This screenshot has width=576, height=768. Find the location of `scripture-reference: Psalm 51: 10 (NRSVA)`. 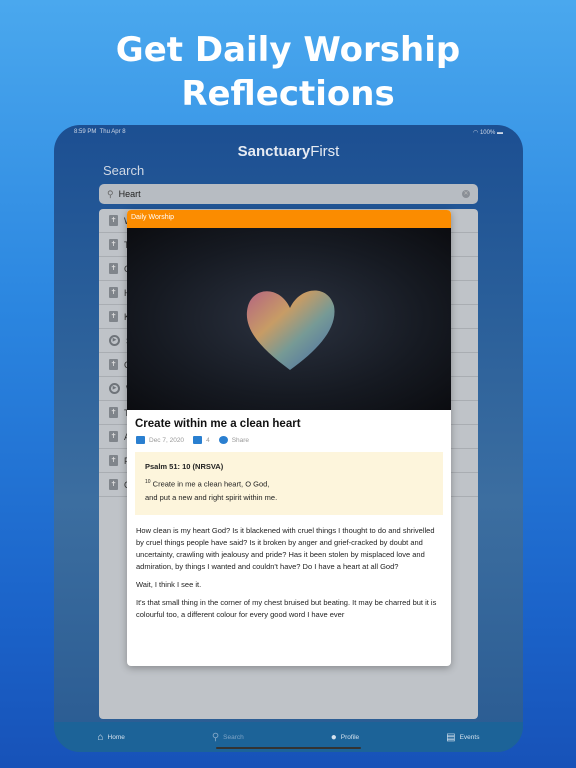

scripture-reference: Psalm 51: 10 (NRSVA) is located at coordinates (184, 466).